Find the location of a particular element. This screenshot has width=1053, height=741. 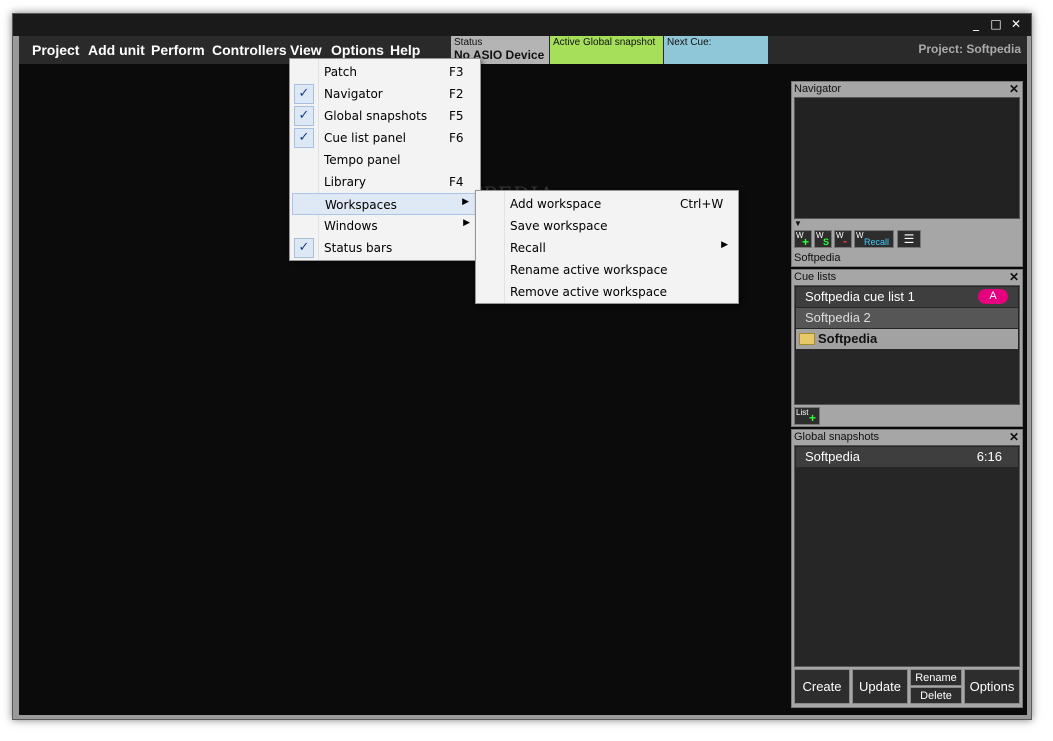

workspaces-menu-item-rename: Rename active workspace is located at coordinates (607, 270).